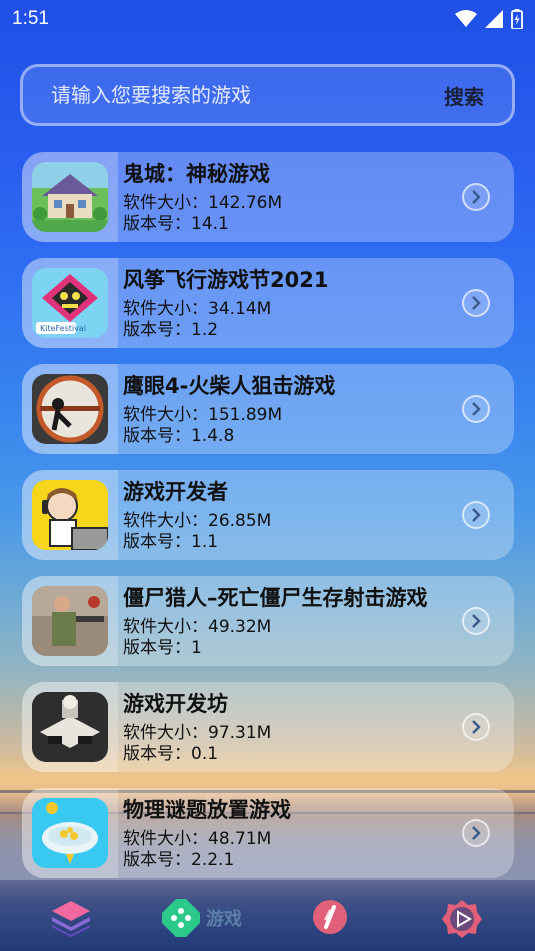 The image size is (535, 951). What do you see at coordinates (70, 621) in the screenshot?
I see `zombie-hunter-icon` at bounding box center [70, 621].